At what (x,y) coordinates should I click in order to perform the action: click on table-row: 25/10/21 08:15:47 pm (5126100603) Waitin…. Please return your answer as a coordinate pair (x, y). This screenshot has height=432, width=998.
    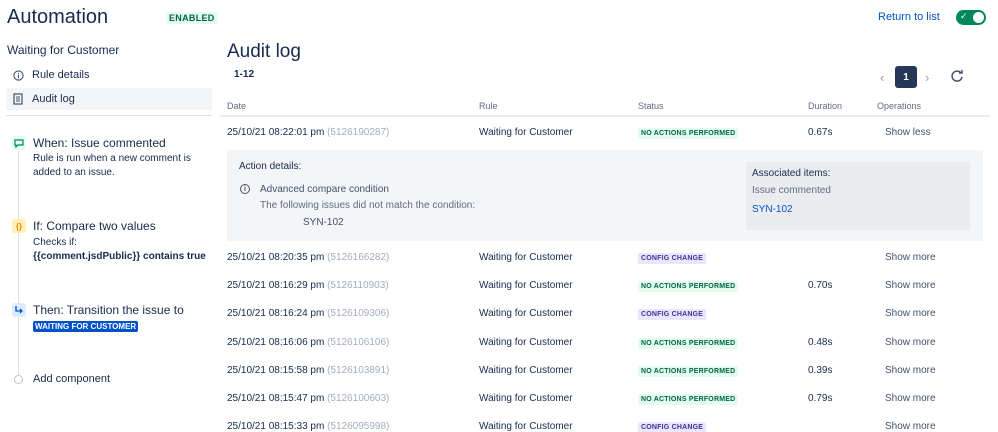
    Looking at the image, I should click on (605, 401).